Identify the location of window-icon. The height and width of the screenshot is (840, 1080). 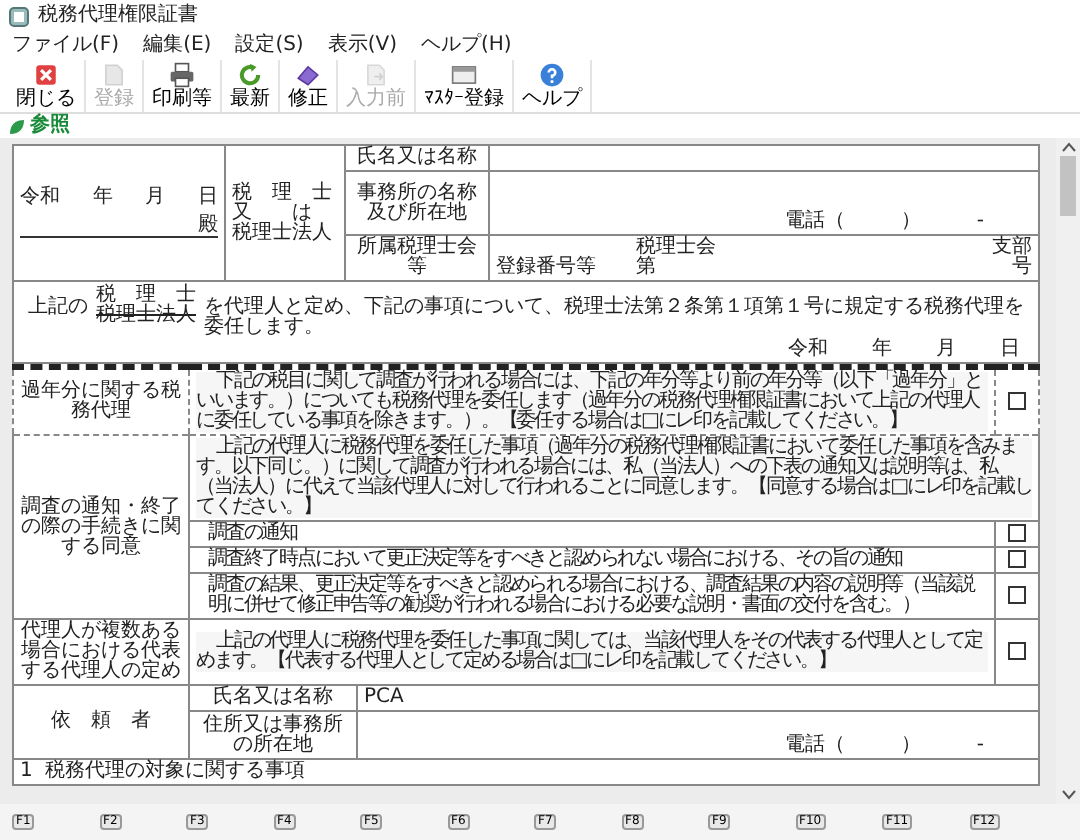
(464, 75).